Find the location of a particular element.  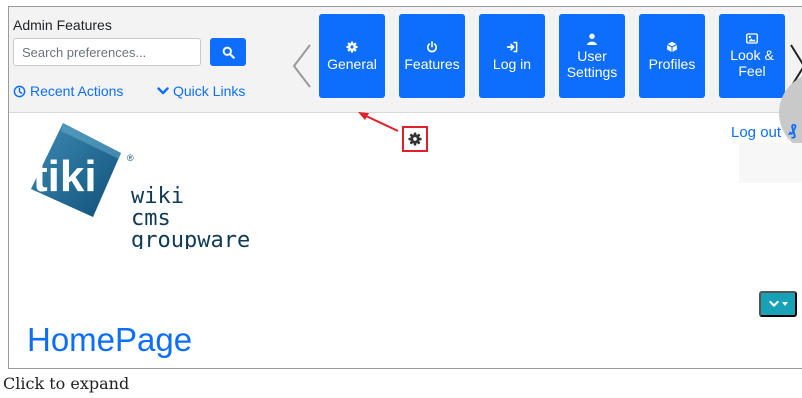

logo-groupware: groupware is located at coordinates (190, 238).